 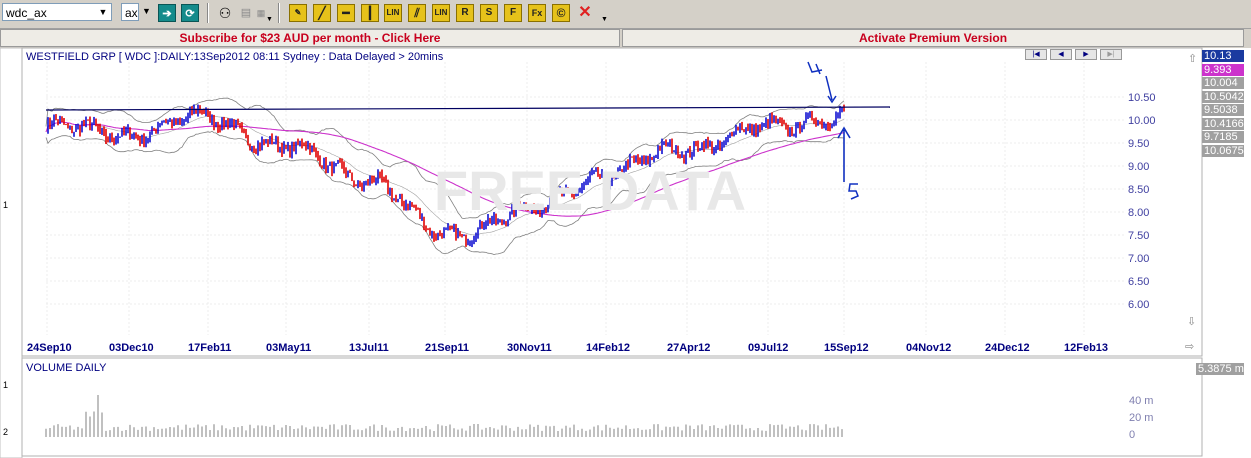 I want to click on x-tick-label: 14Feb12, so click(x=608, y=348).